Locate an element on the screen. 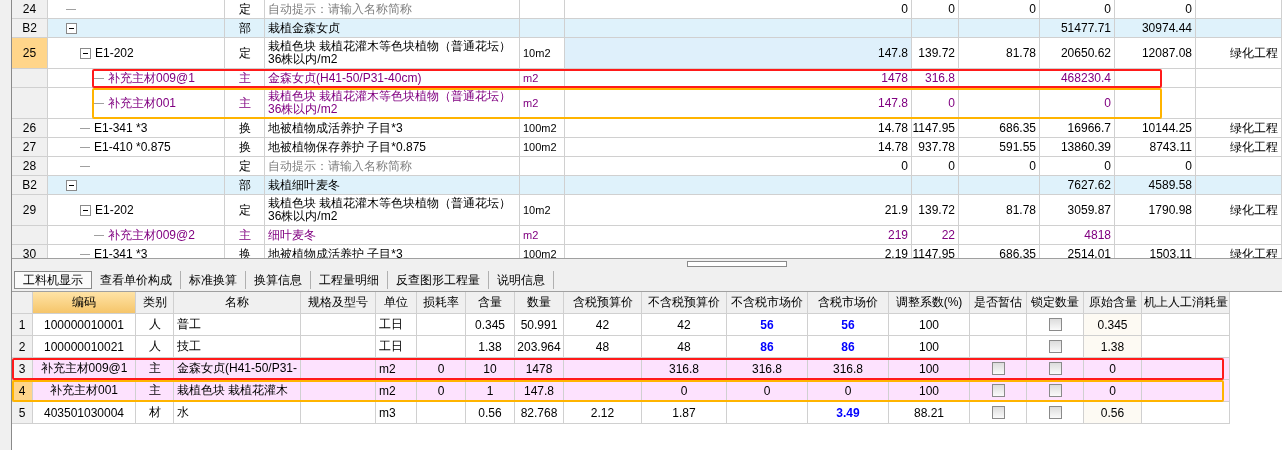 This screenshot has width=1282, height=450. unit-cell: 100m2 is located at coordinates (542, 128).